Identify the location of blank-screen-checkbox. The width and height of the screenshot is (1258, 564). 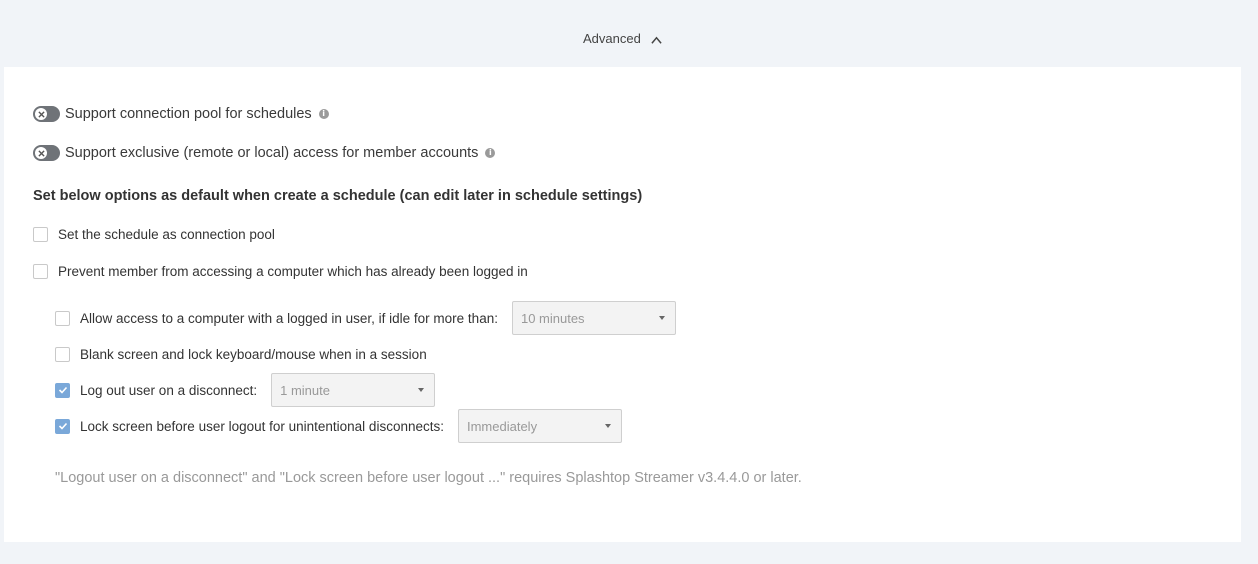
(62, 354).